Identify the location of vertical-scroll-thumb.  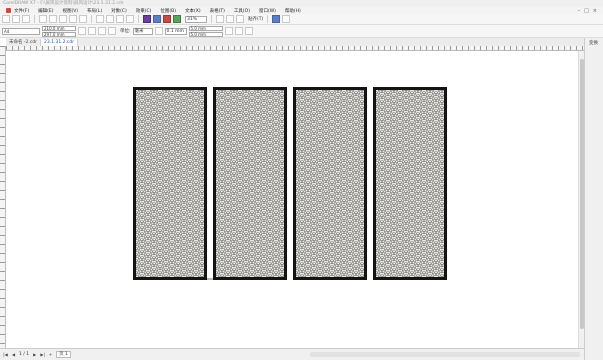
(582, 194).